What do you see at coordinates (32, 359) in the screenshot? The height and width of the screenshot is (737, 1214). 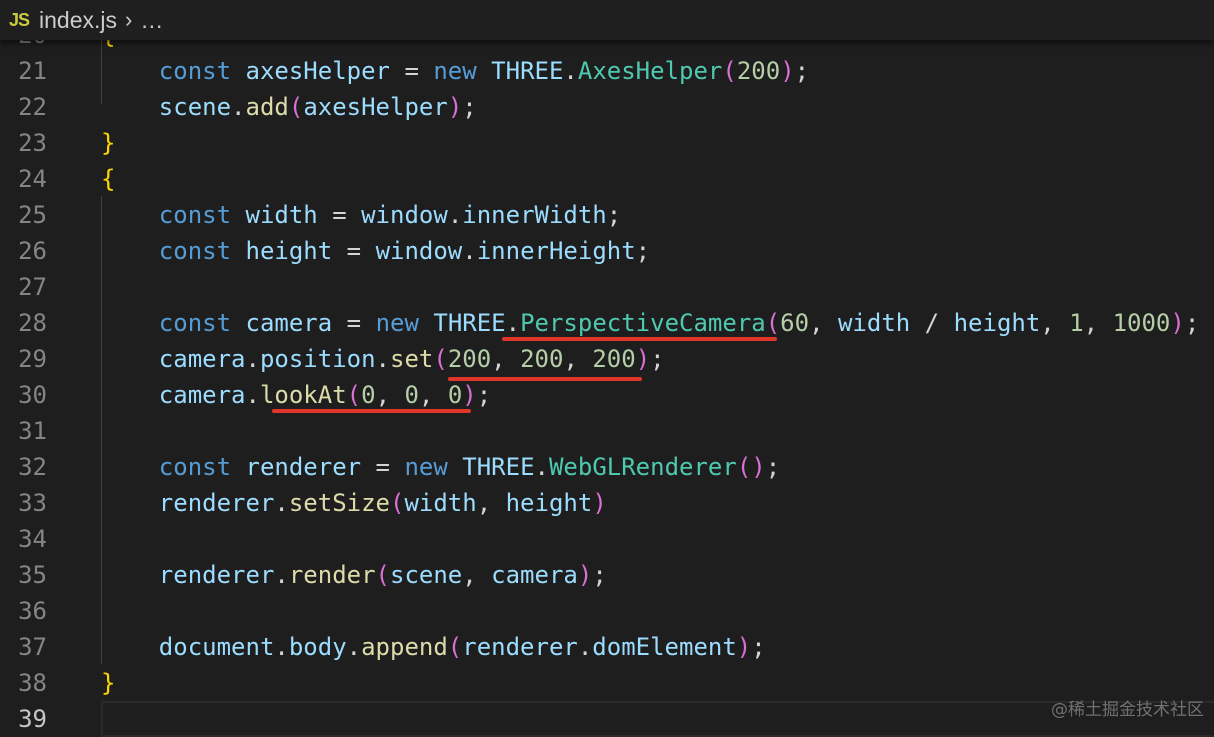 I see `line-number: 29` at bounding box center [32, 359].